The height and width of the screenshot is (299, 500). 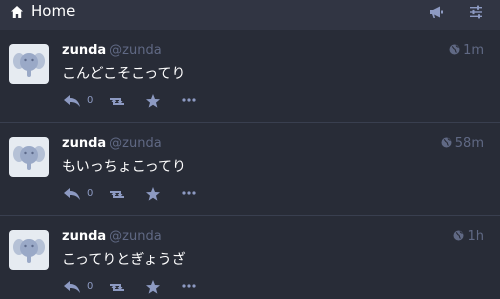 I want to click on column-header: Home, so click(x=250, y=15).